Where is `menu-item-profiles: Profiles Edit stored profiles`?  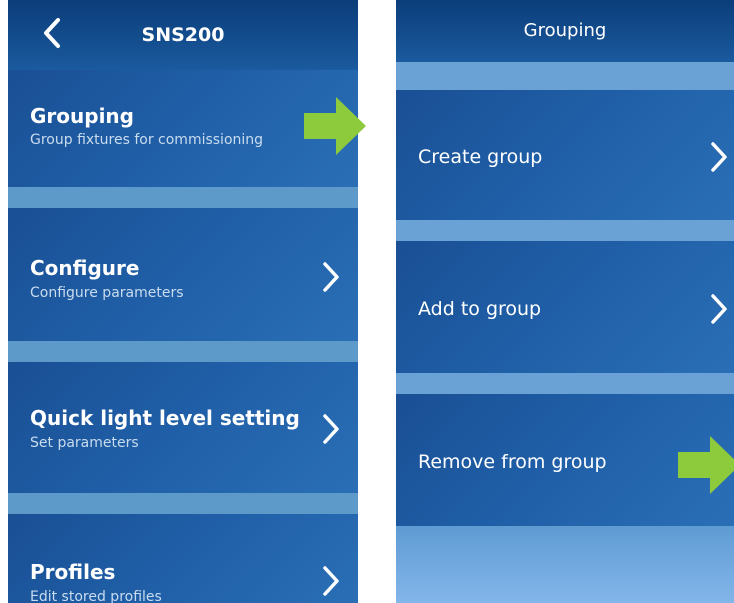 menu-item-profiles: Profiles Edit stored profiles is located at coordinates (183, 558).